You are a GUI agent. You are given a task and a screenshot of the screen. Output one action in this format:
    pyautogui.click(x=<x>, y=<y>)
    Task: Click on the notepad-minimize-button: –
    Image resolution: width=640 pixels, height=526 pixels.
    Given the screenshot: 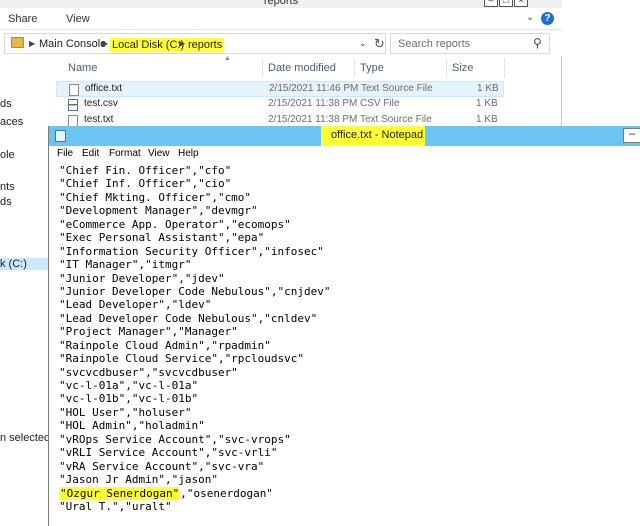 What is the action you would take?
    pyautogui.click(x=631, y=135)
    